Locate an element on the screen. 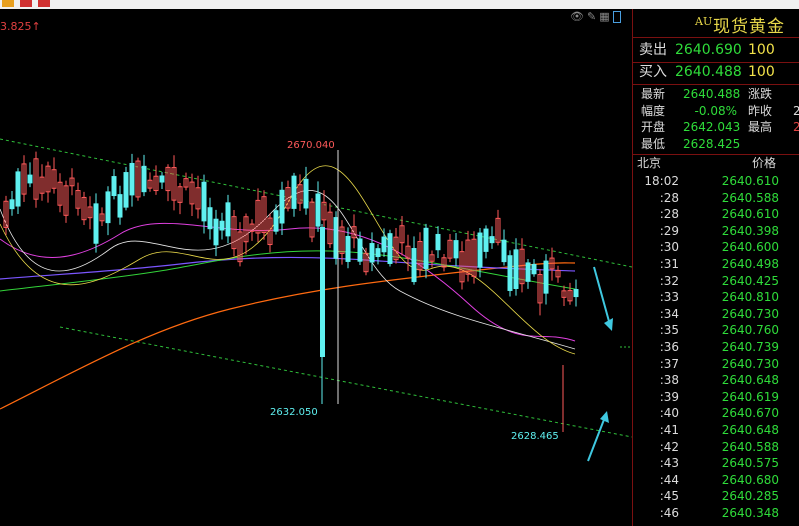 The width and height of the screenshot is (799, 526). tick-row: :34 2640.730 is located at coordinates (716, 314).